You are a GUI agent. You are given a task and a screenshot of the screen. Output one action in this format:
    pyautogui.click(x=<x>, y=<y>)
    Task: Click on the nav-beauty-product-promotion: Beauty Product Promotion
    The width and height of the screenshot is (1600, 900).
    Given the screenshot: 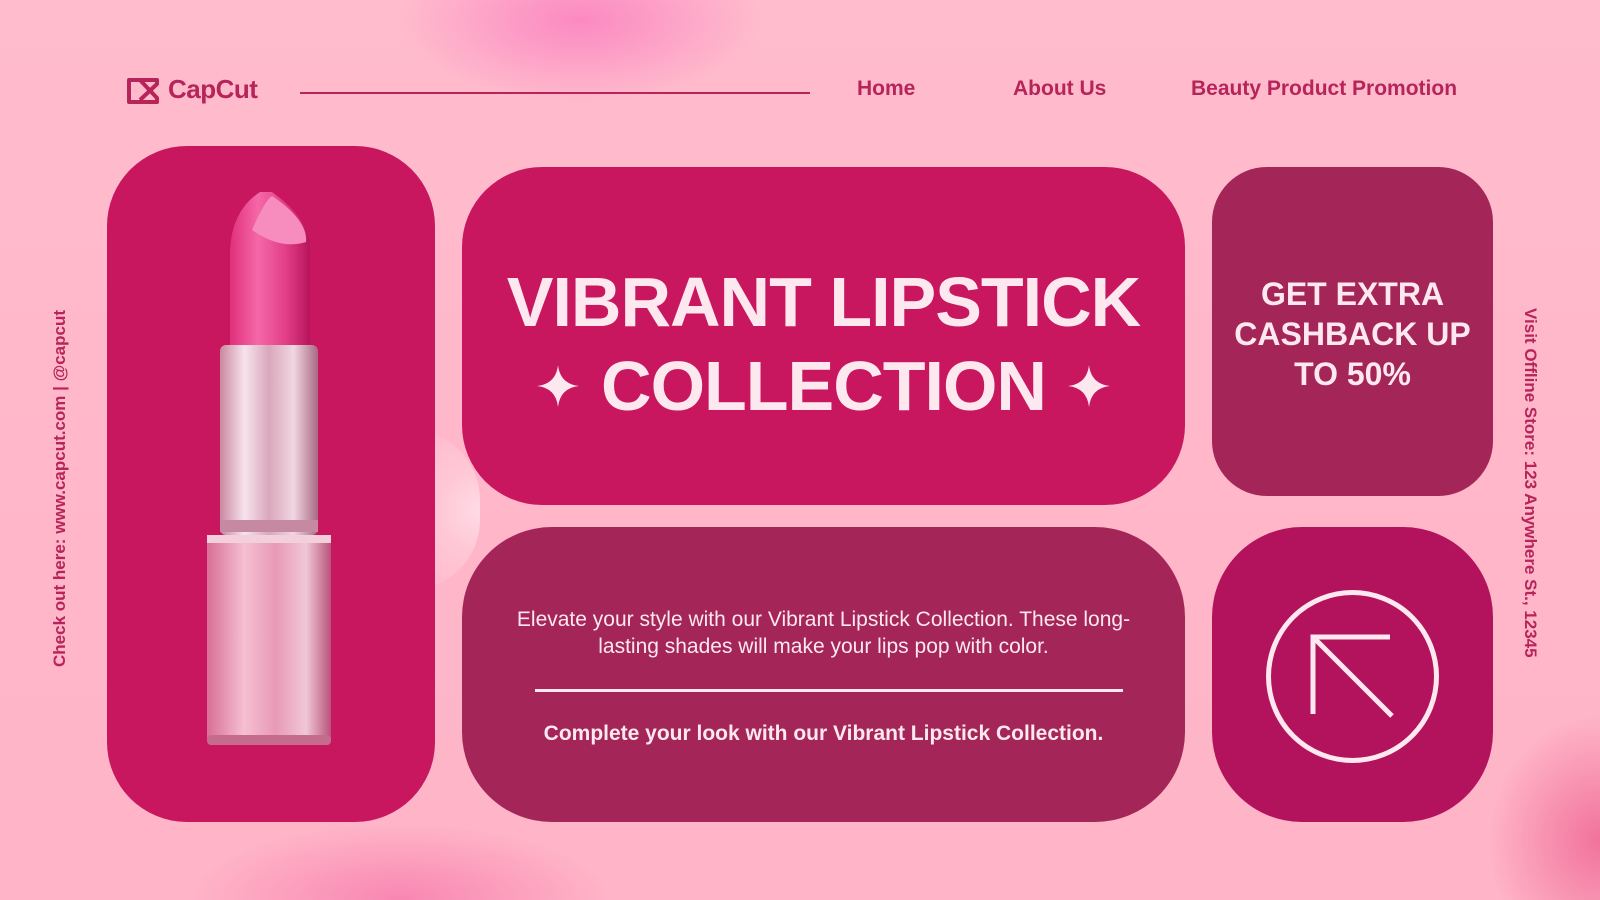 What is the action you would take?
    pyautogui.click(x=1324, y=92)
    